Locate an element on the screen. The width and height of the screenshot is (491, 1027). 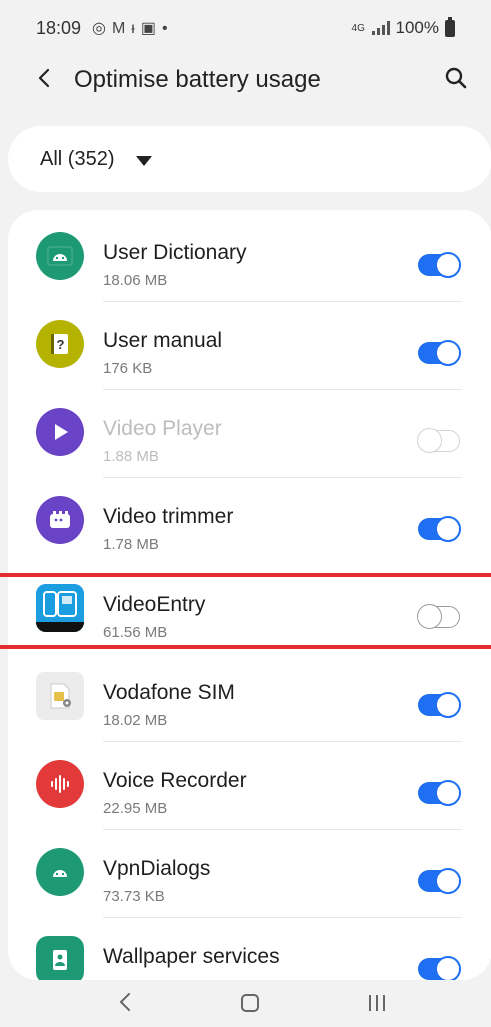
page-title: Optimise battery usage is located at coordinates (197, 79).